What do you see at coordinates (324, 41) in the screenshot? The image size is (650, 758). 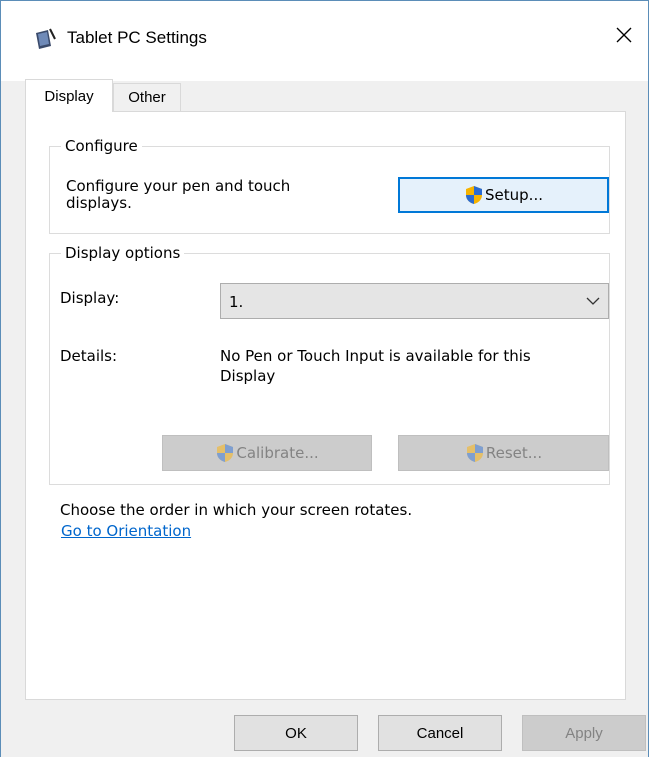 I see `title-bar: Tablet PC Settings` at bounding box center [324, 41].